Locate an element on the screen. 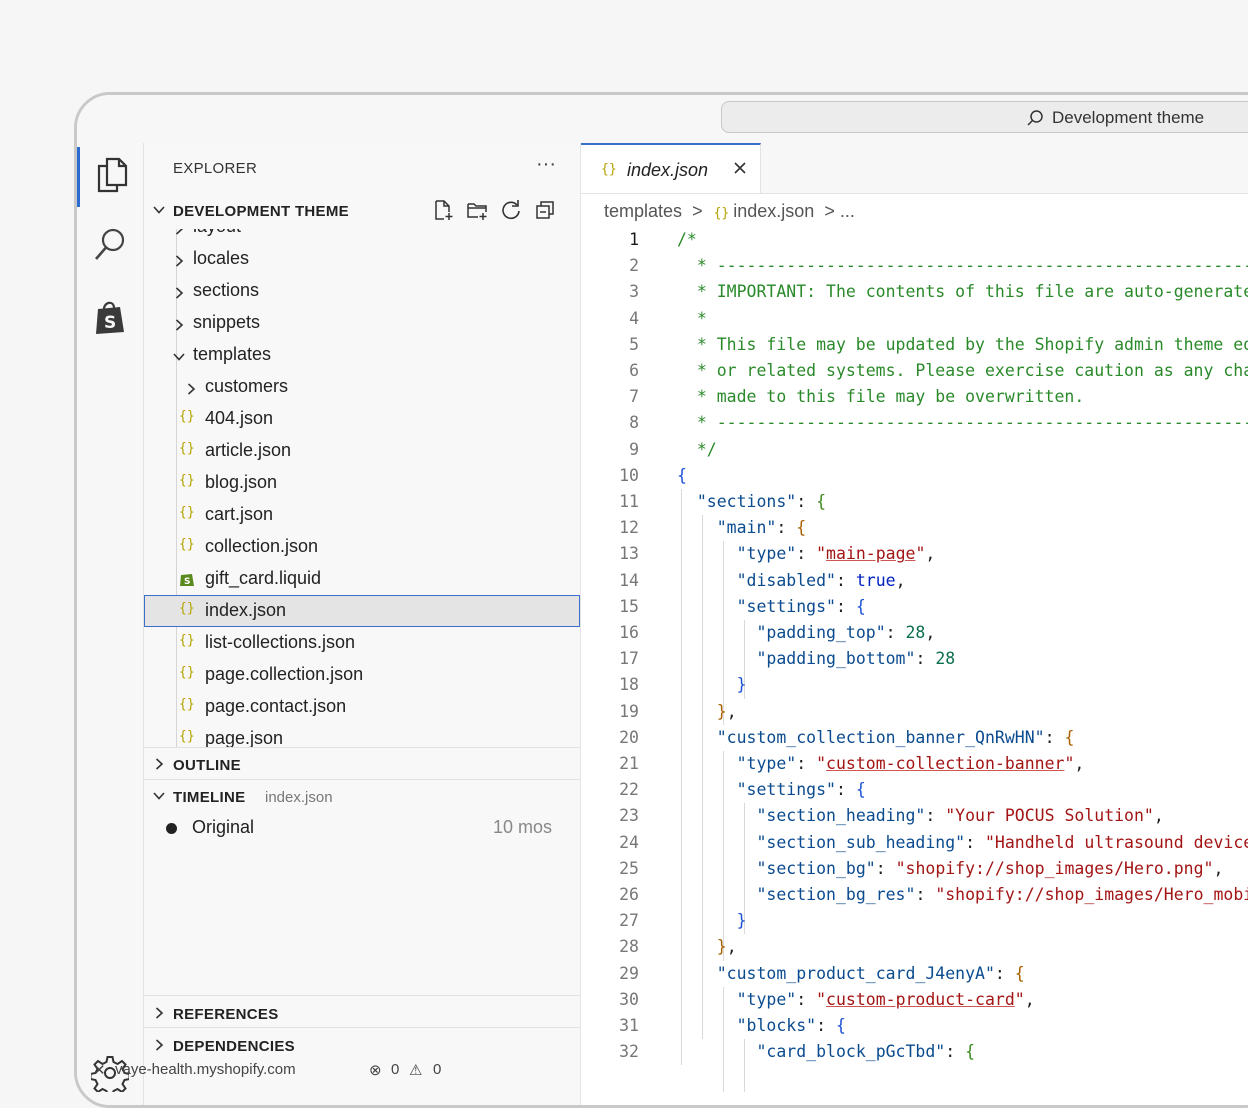 The width and height of the screenshot is (1248, 1108). line-number: 27 is located at coordinates (629, 921).